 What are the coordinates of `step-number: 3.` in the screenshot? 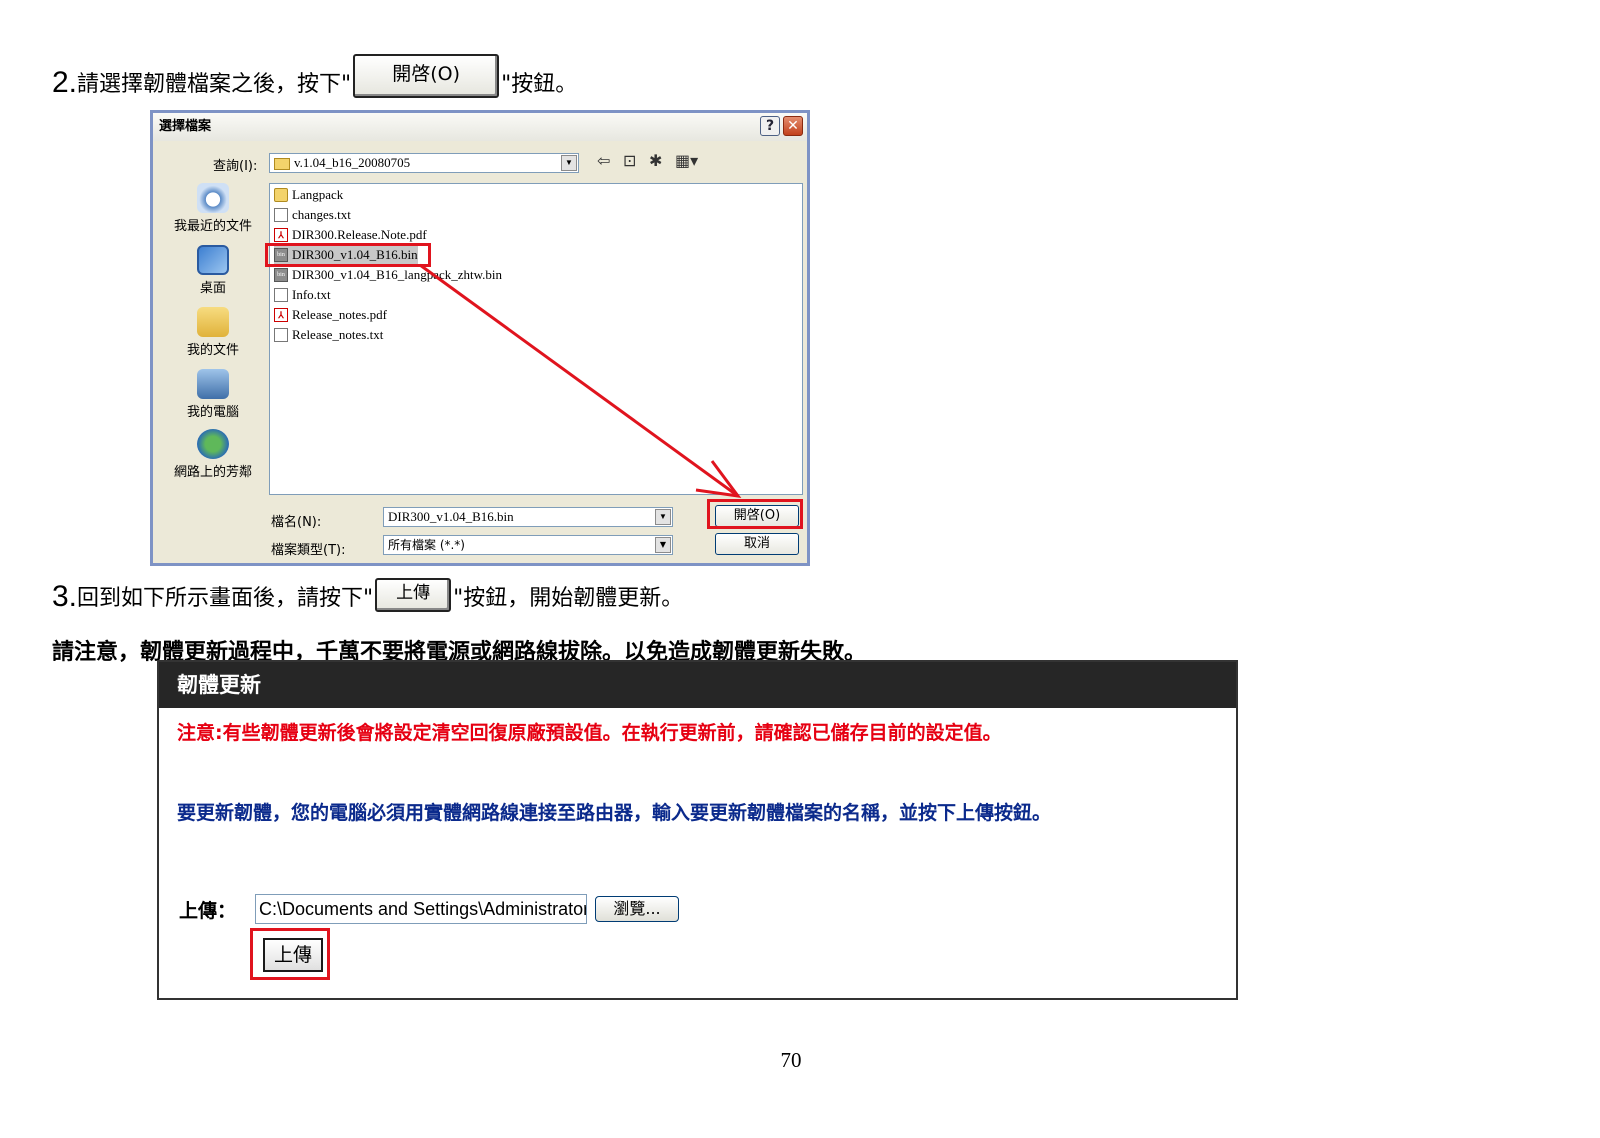 It's located at (65, 596).